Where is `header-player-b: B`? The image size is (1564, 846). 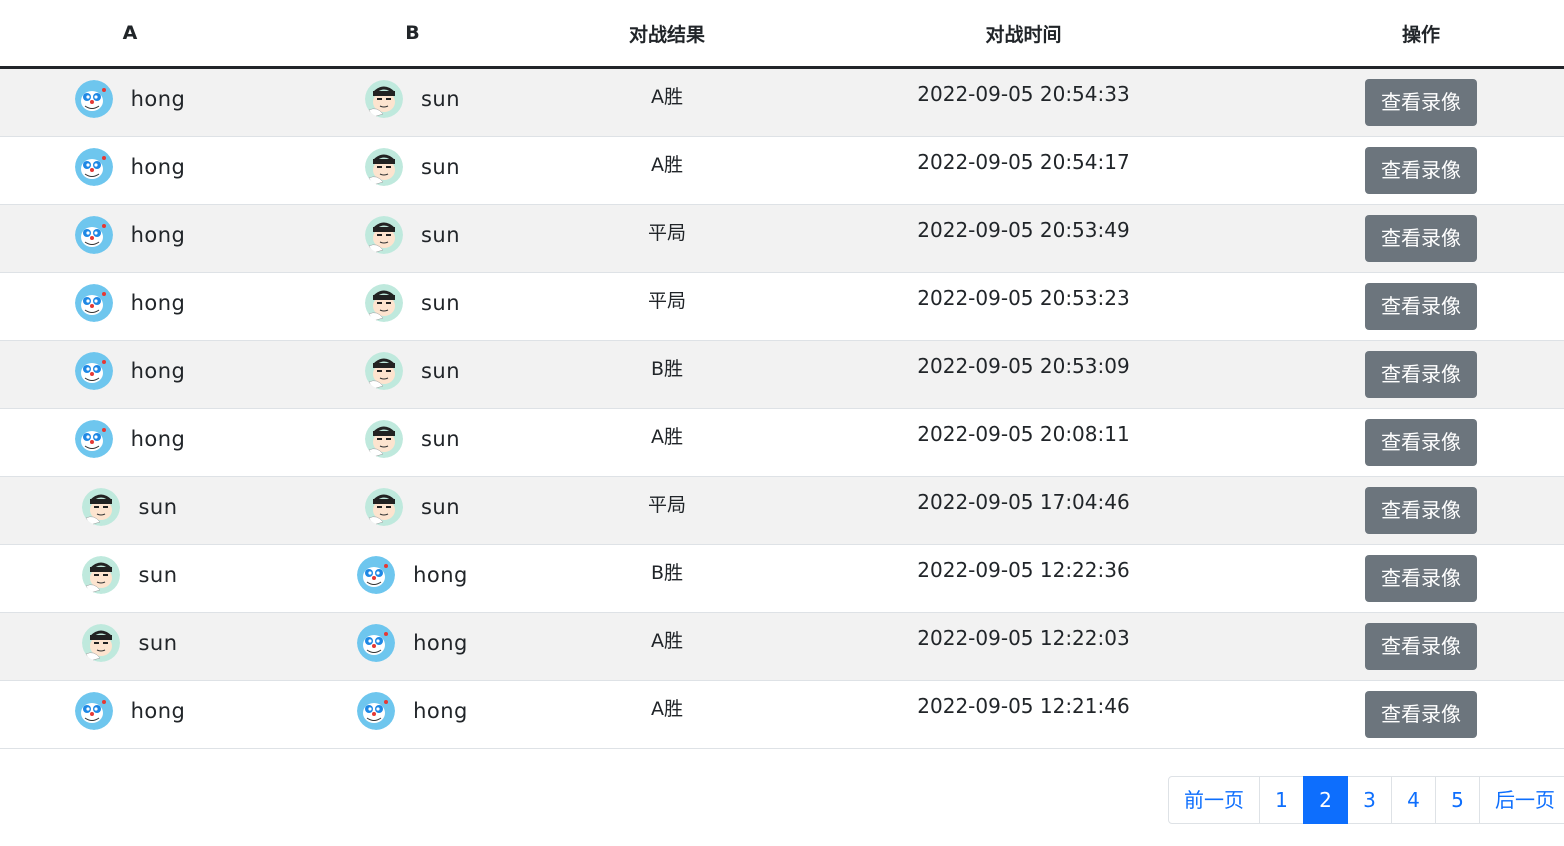 header-player-b: B is located at coordinates (412, 34).